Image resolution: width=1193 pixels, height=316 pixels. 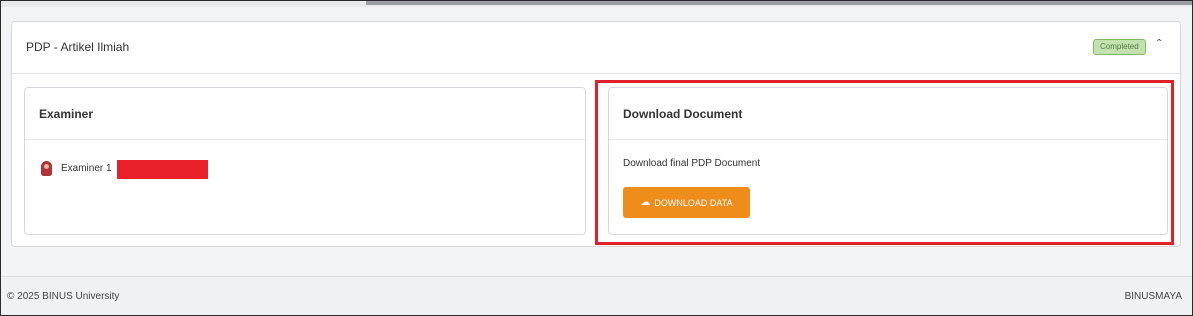 I want to click on top-scroll-strip, so click(x=596, y=4).